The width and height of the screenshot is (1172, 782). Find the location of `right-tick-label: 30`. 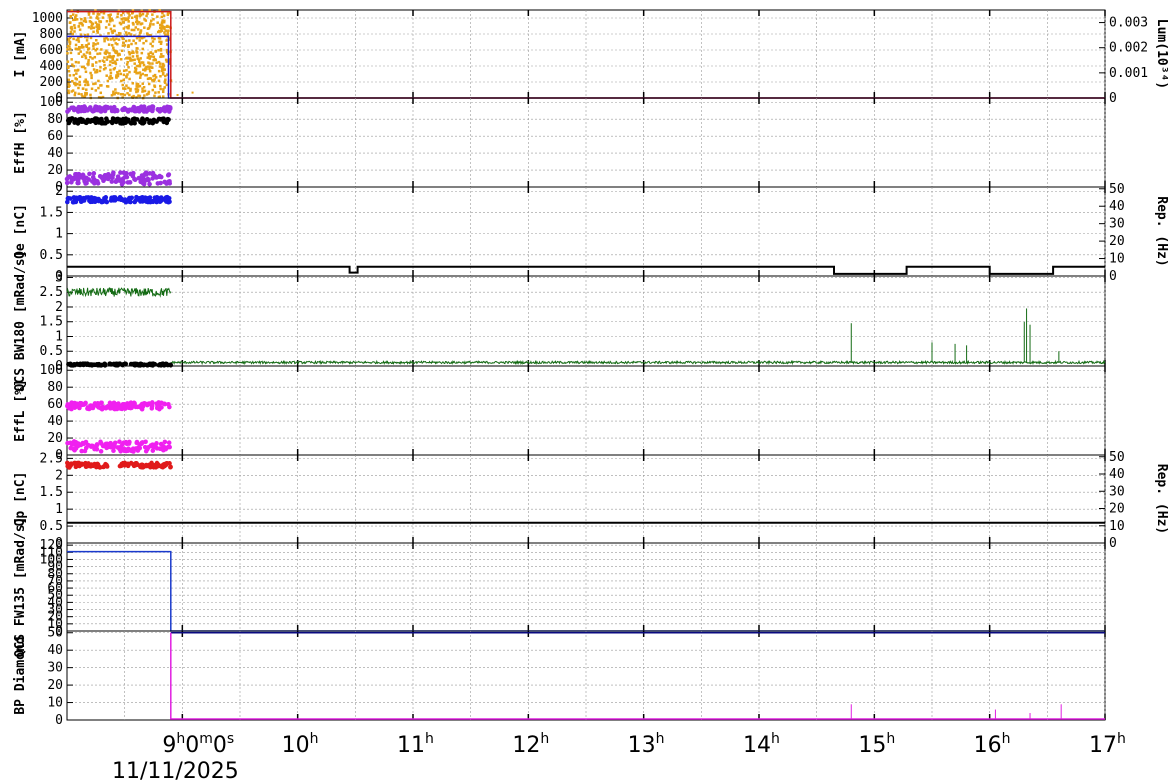

right-tick-label: 30 is located at coordinates (1117, 491).